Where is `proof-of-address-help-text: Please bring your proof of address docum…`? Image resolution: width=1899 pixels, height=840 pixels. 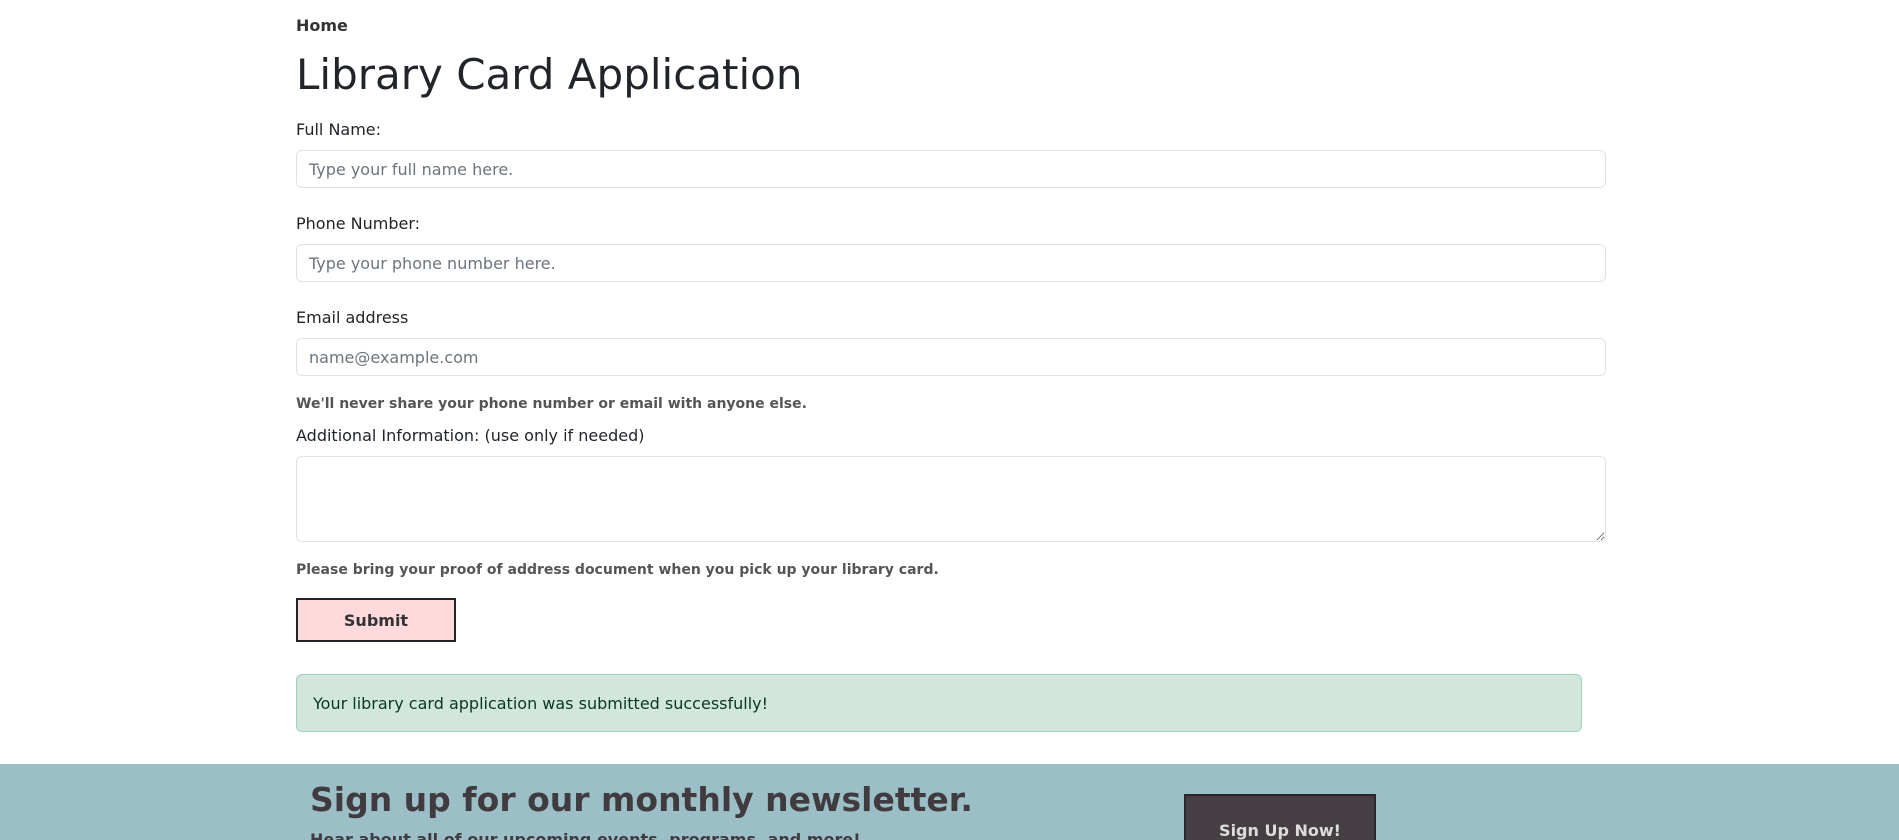 proof-of-address-help-text: Please bring your proof of address docum… is located at coordinates (617, 570).